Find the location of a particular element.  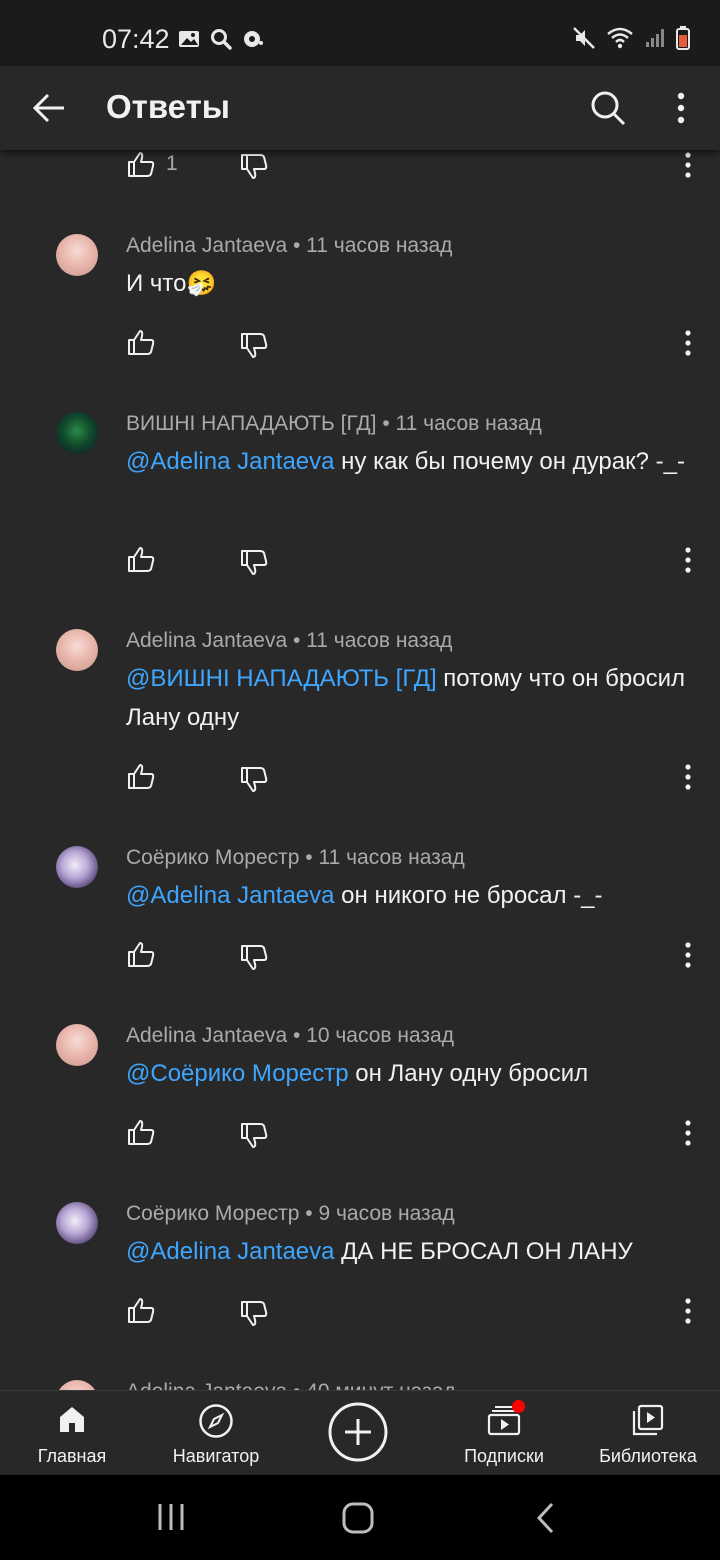

comment-author: ВИШНІ НАПАДАЮТЬ [ГД] is located at coordinates (251, 423).